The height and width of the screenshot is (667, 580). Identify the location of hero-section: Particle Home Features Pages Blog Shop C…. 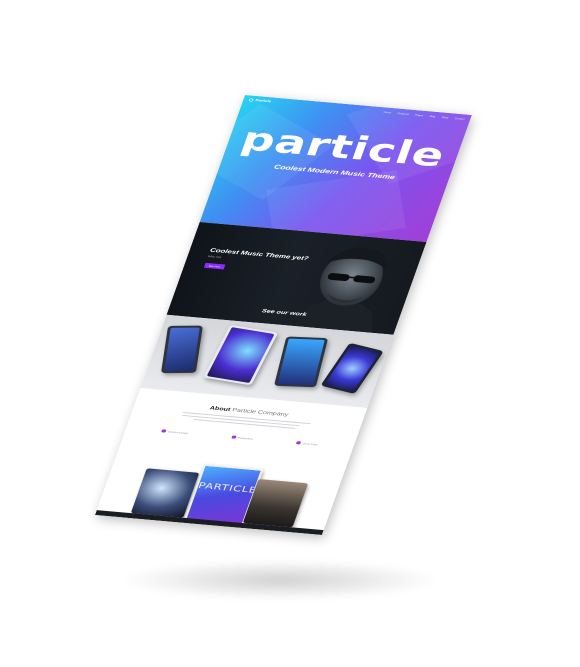
(335, 168).